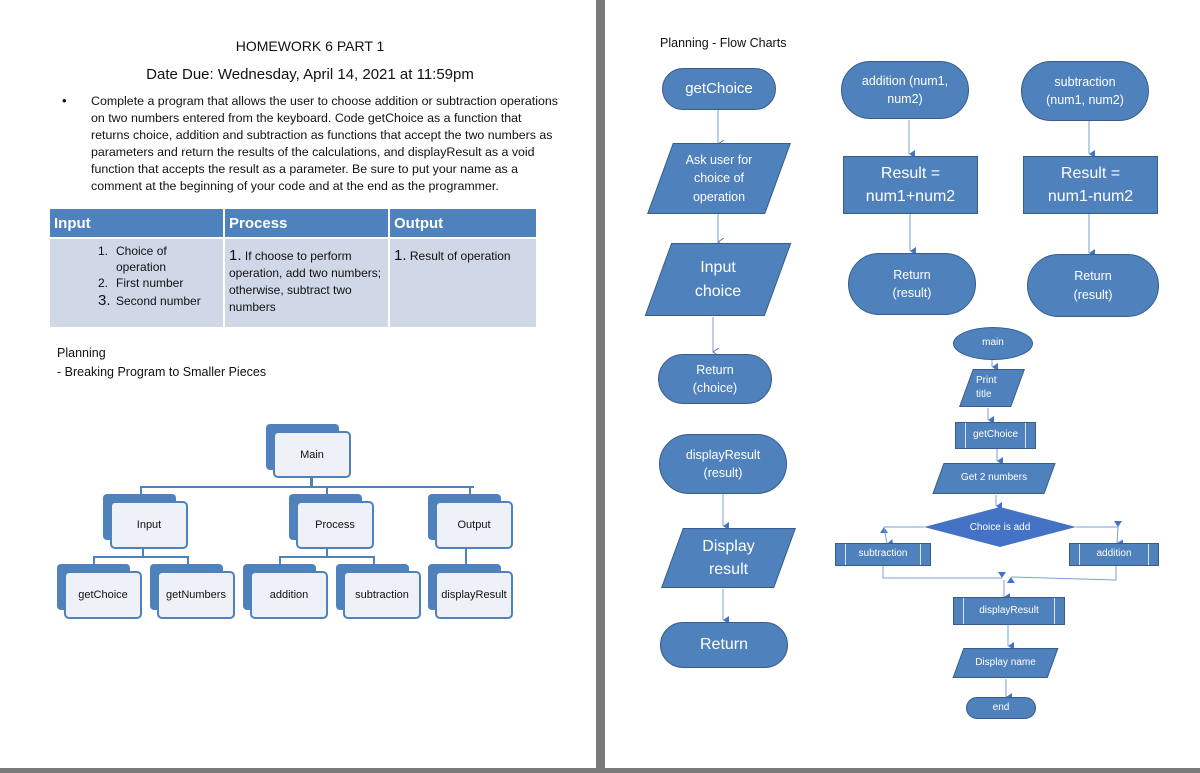  I want to click on subroutine-displayresult: displayResult, so click(1009, 611).